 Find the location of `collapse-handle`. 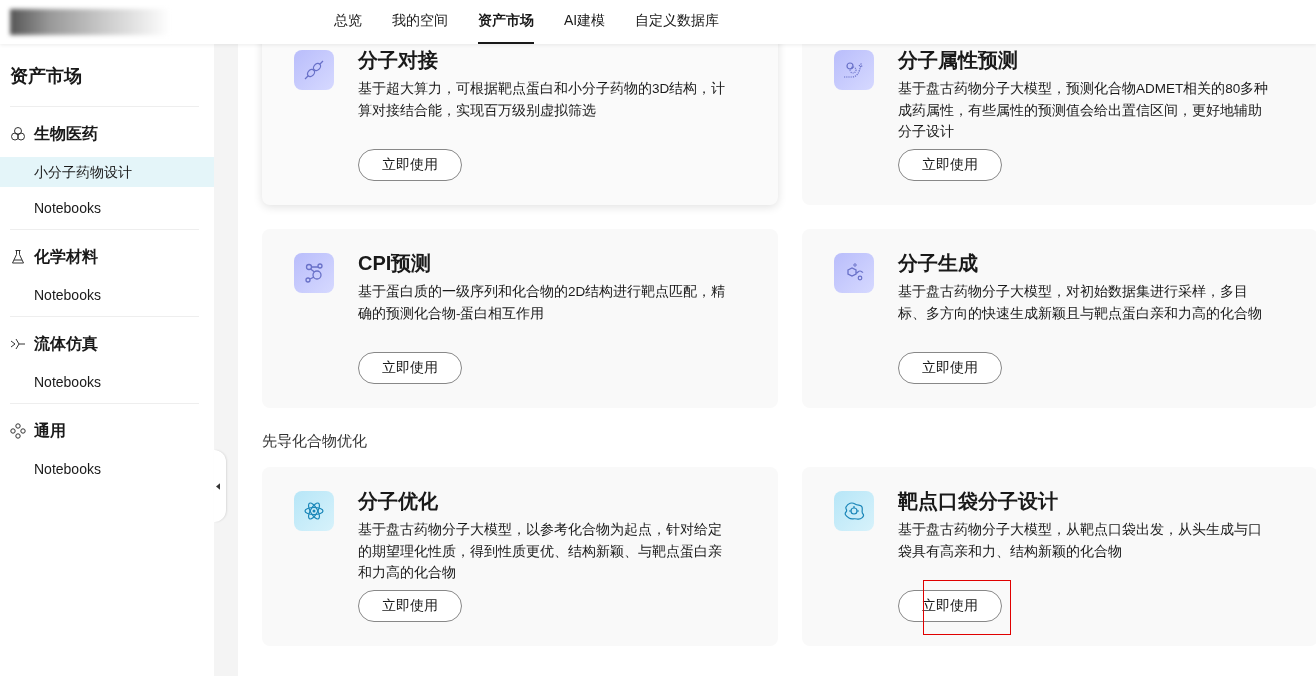

collapse-handle is located at coordinates (220, 486).